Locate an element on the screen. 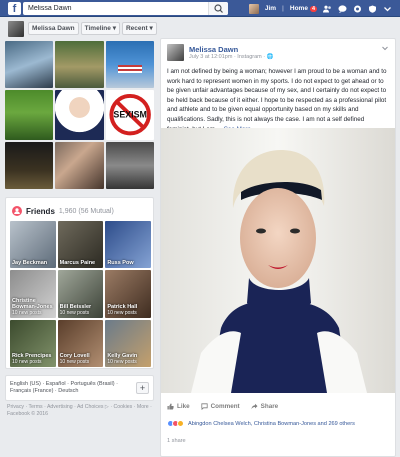  post-author-avatar is located at coordinates (175, 52).